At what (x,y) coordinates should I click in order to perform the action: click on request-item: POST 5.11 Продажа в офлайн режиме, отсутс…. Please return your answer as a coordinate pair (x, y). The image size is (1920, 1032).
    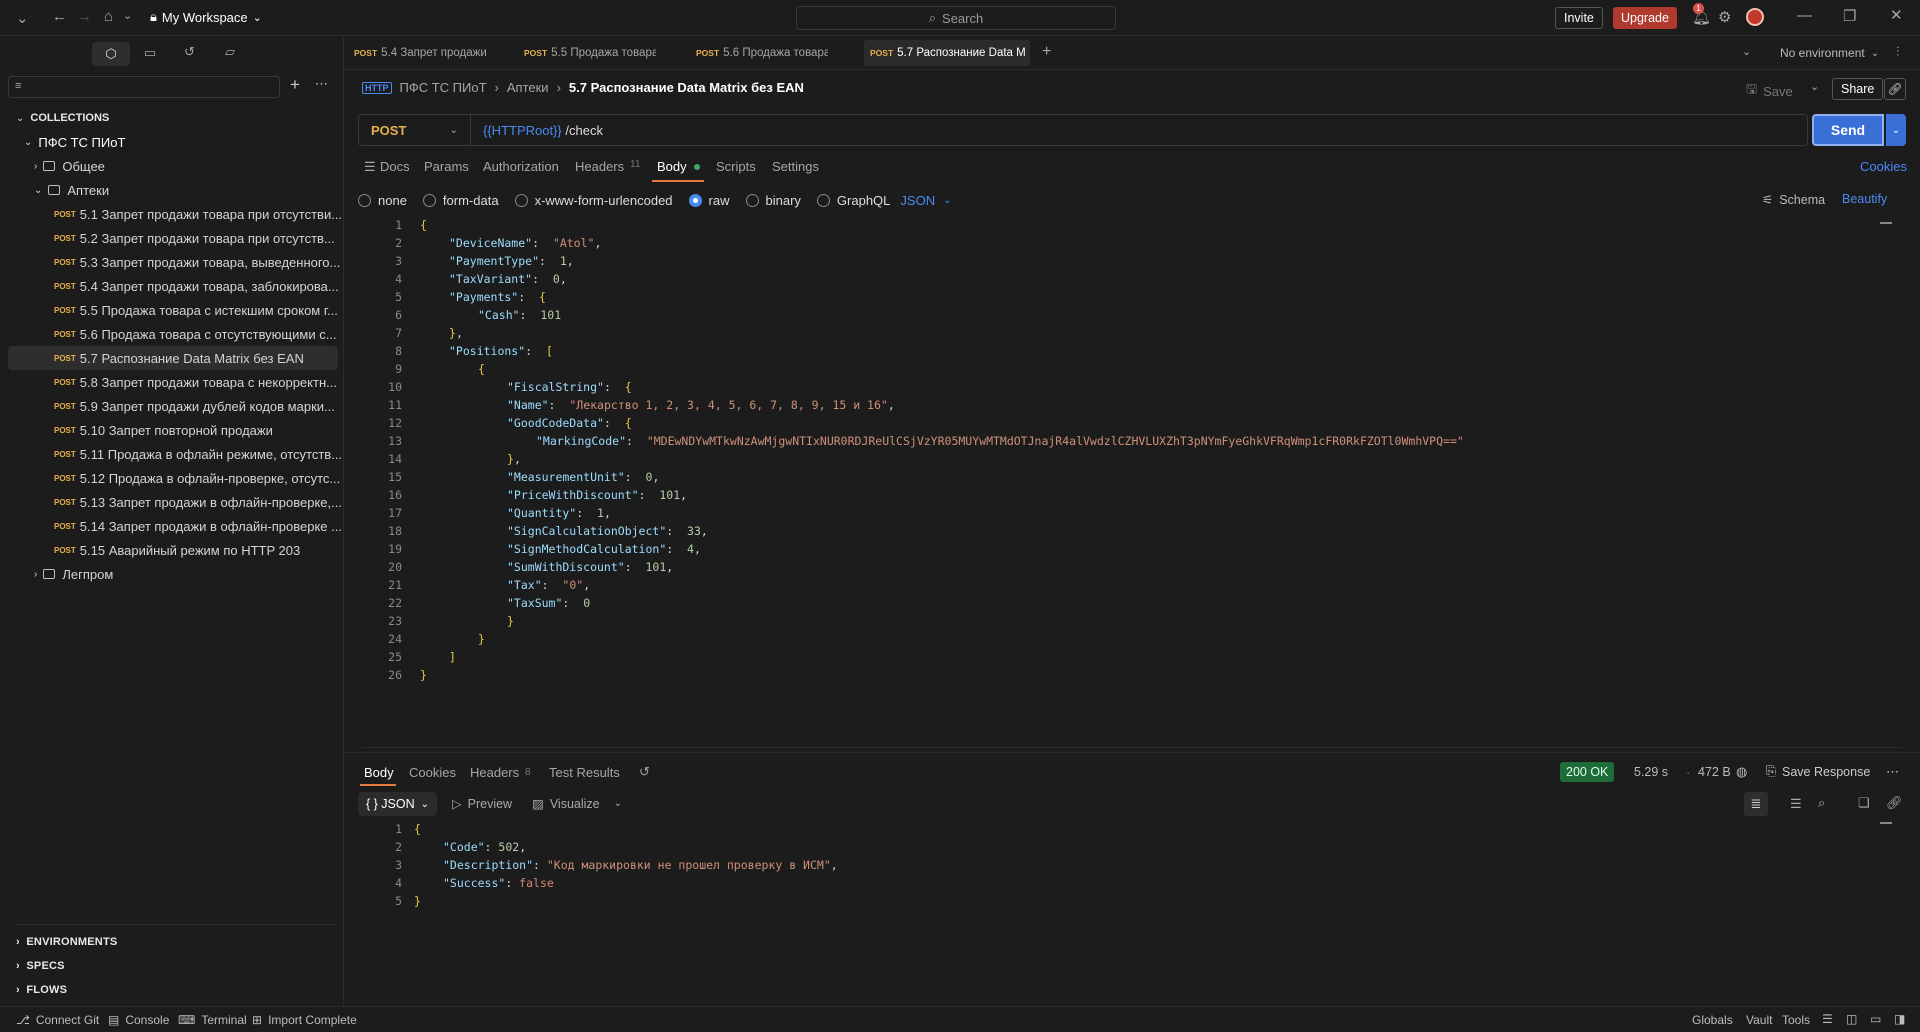
    Looking at the image, I should click on (172, 454).